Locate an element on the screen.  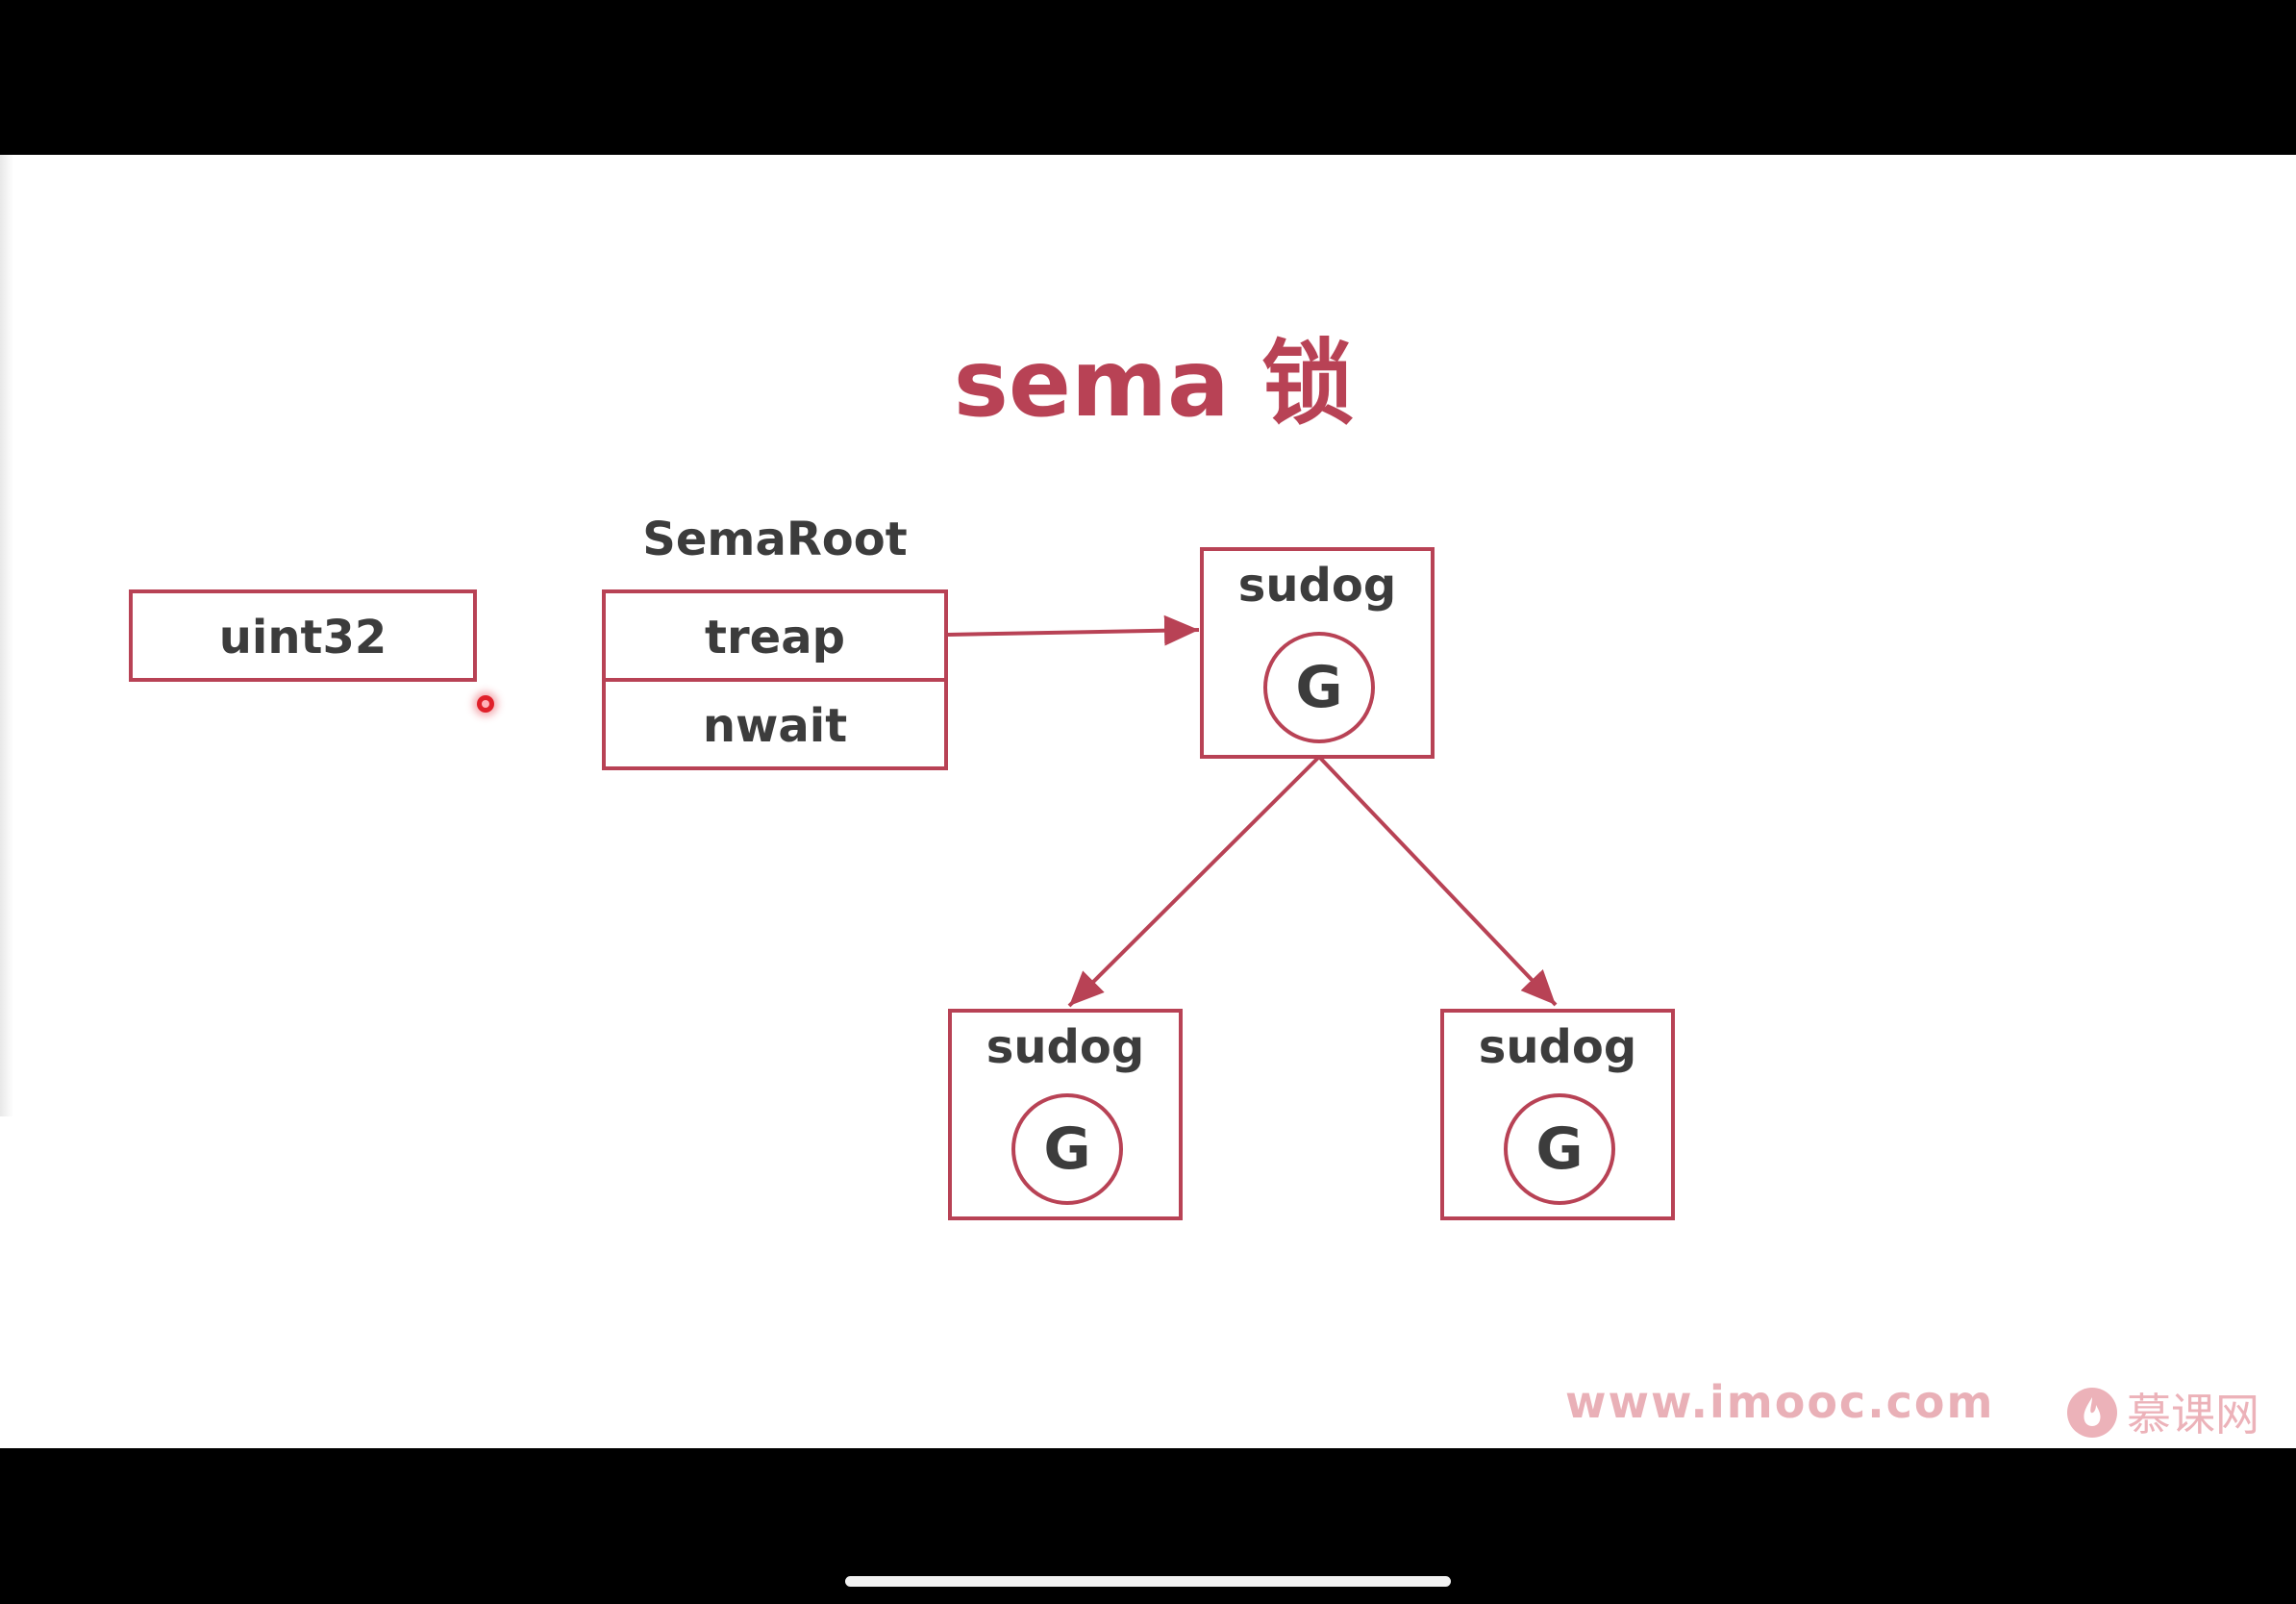
uint32-box: uint32 is located at coordinates (303, 635).